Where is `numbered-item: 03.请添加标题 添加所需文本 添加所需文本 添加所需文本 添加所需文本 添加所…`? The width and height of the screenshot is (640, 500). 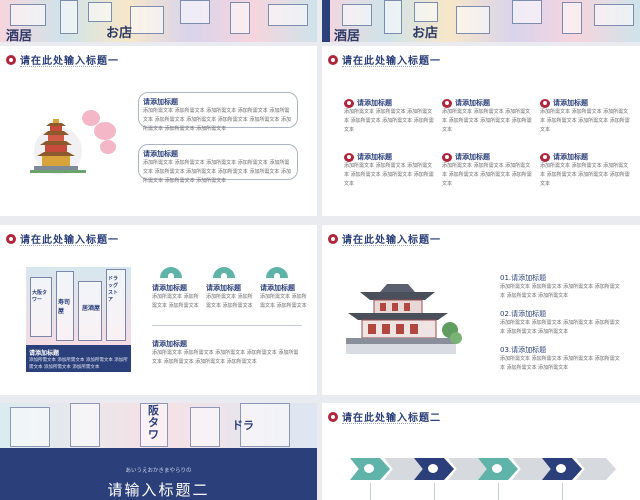
numbered-item: 03.请添加标题 添加所需文本 添加所需文本 添加所需文本 添加所需文本 添加所… is located at coordinates (560, 359).